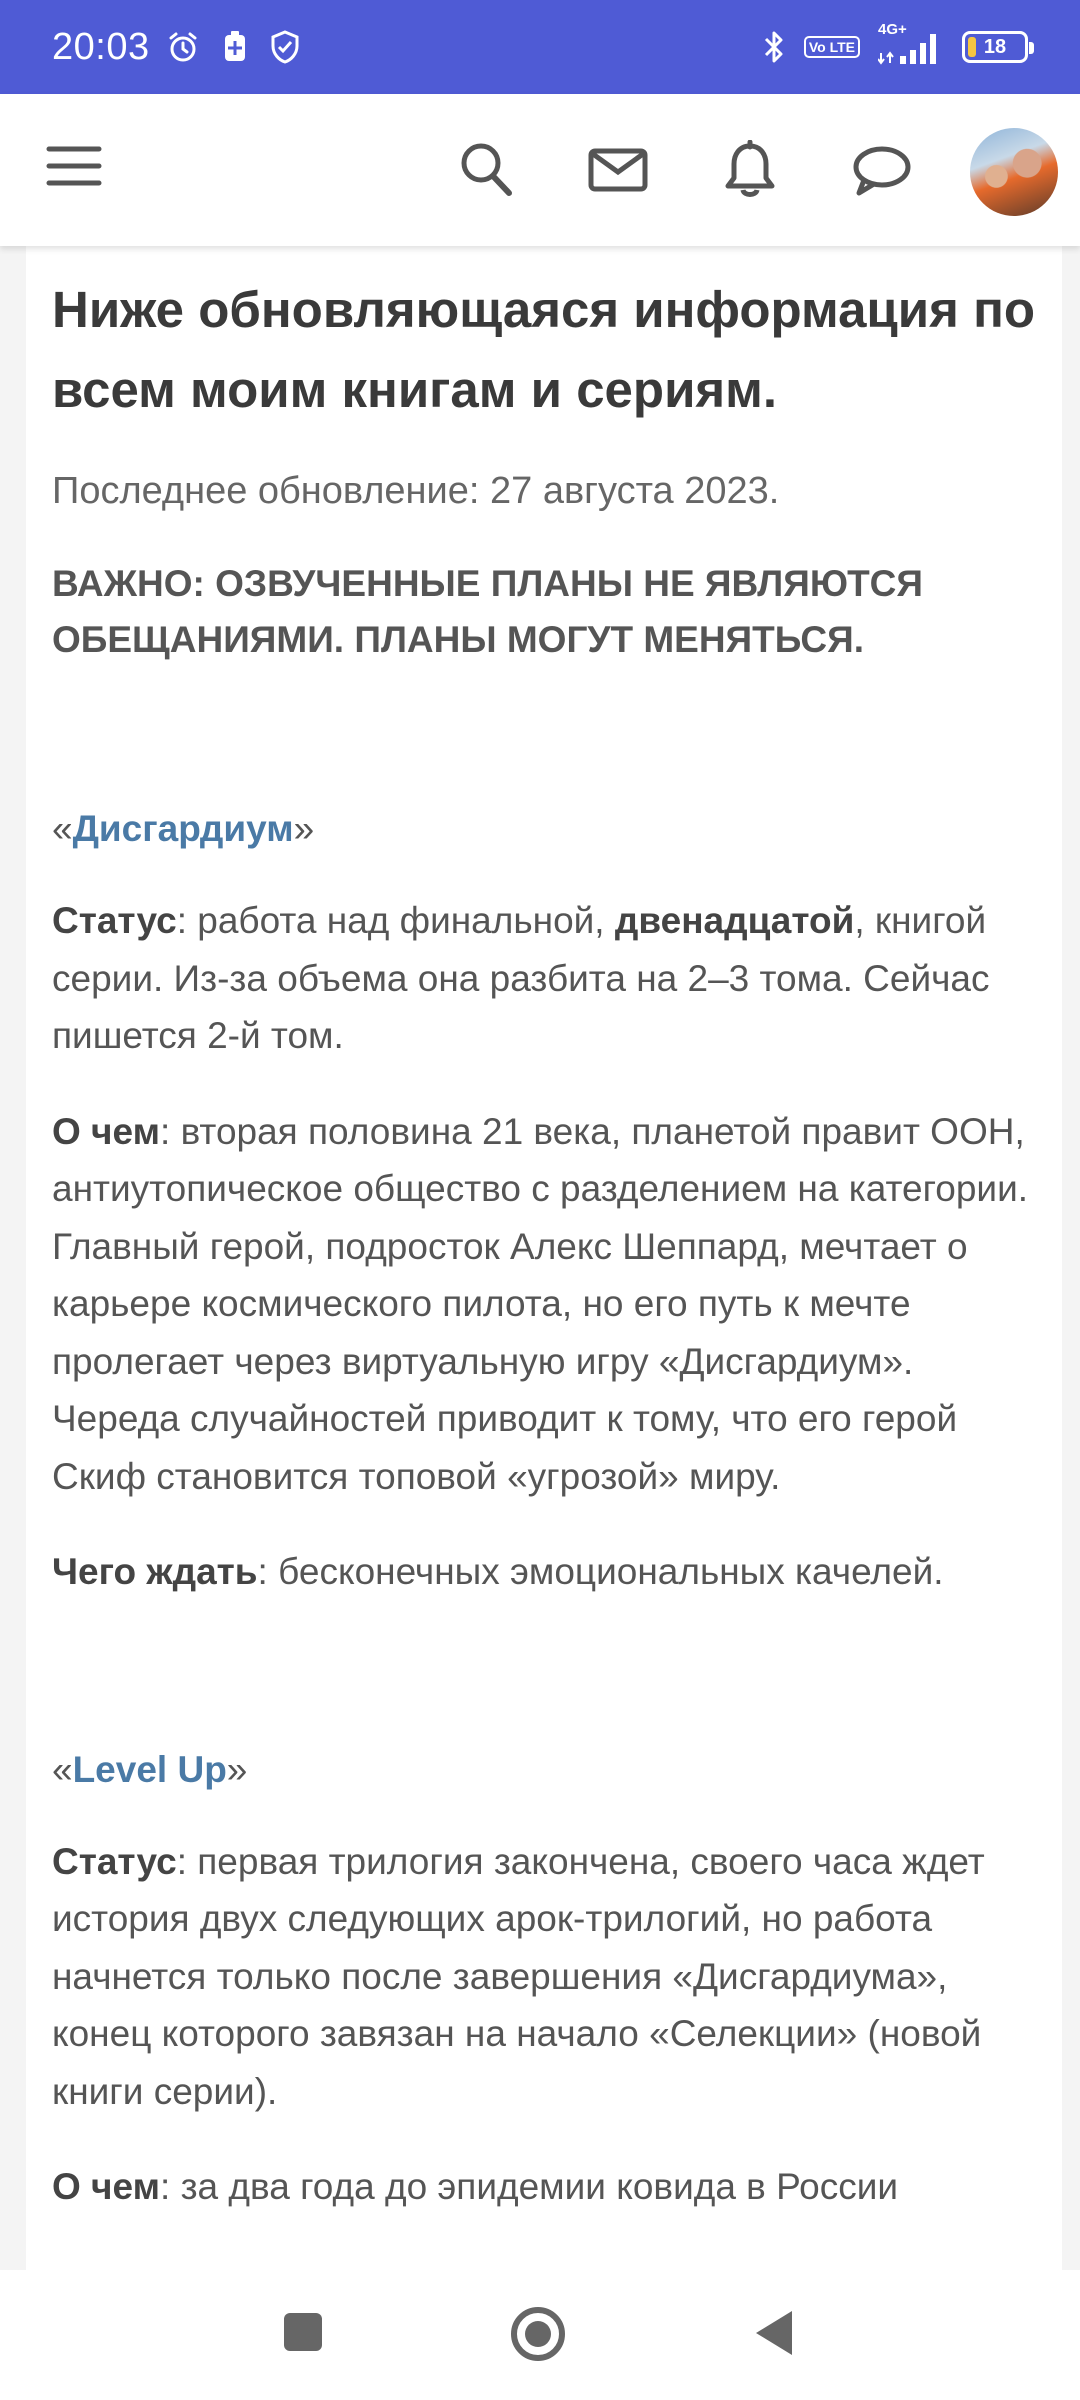  I want to click on disgardium-link: Дисгардиум, so click(183, 828).